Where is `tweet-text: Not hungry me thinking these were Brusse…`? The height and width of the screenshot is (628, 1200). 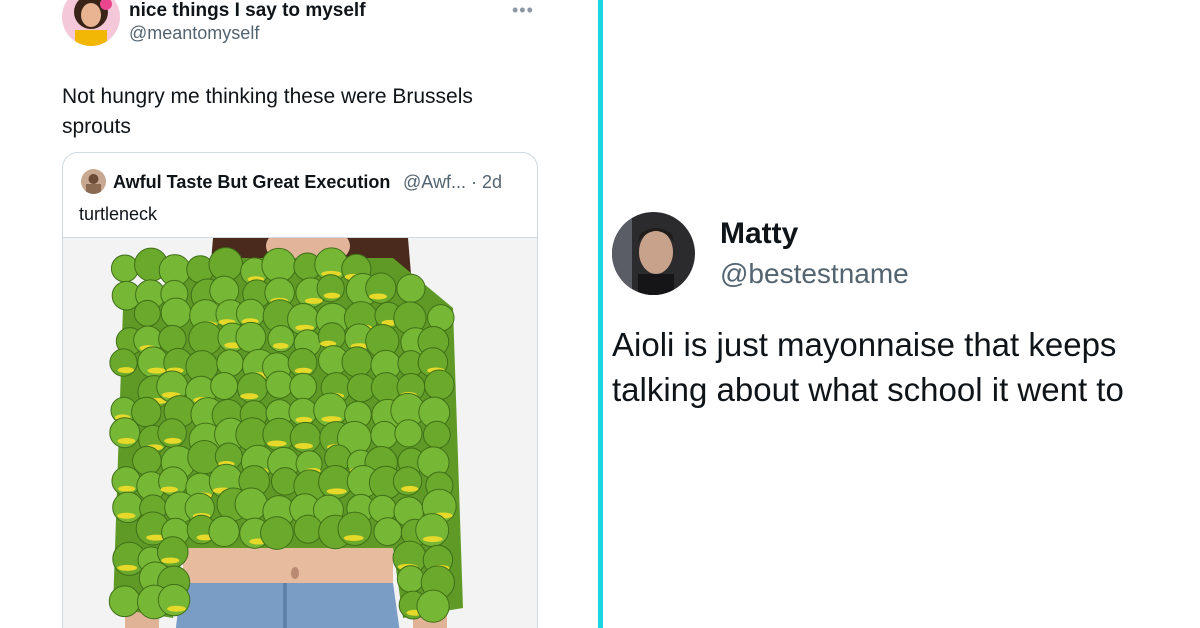 tweet-text: Not hungry me thinking these were Brusse… is located at coordinates (267, 111).